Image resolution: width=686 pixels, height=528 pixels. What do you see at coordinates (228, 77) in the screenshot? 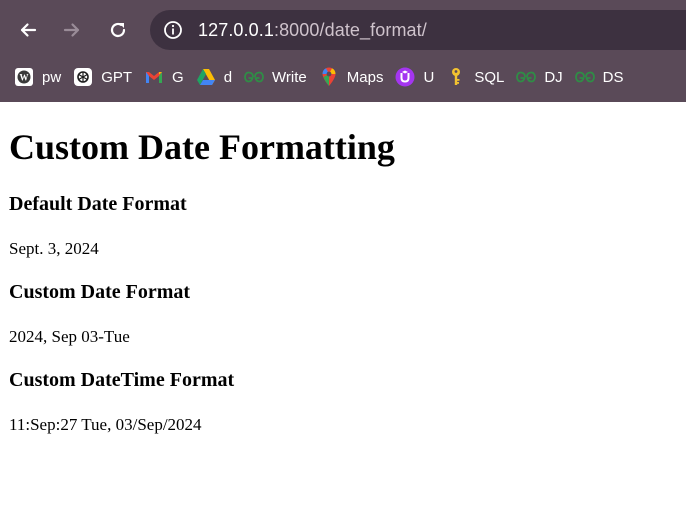
I see `bookmark-label: d` at bounding box center [228, 77].